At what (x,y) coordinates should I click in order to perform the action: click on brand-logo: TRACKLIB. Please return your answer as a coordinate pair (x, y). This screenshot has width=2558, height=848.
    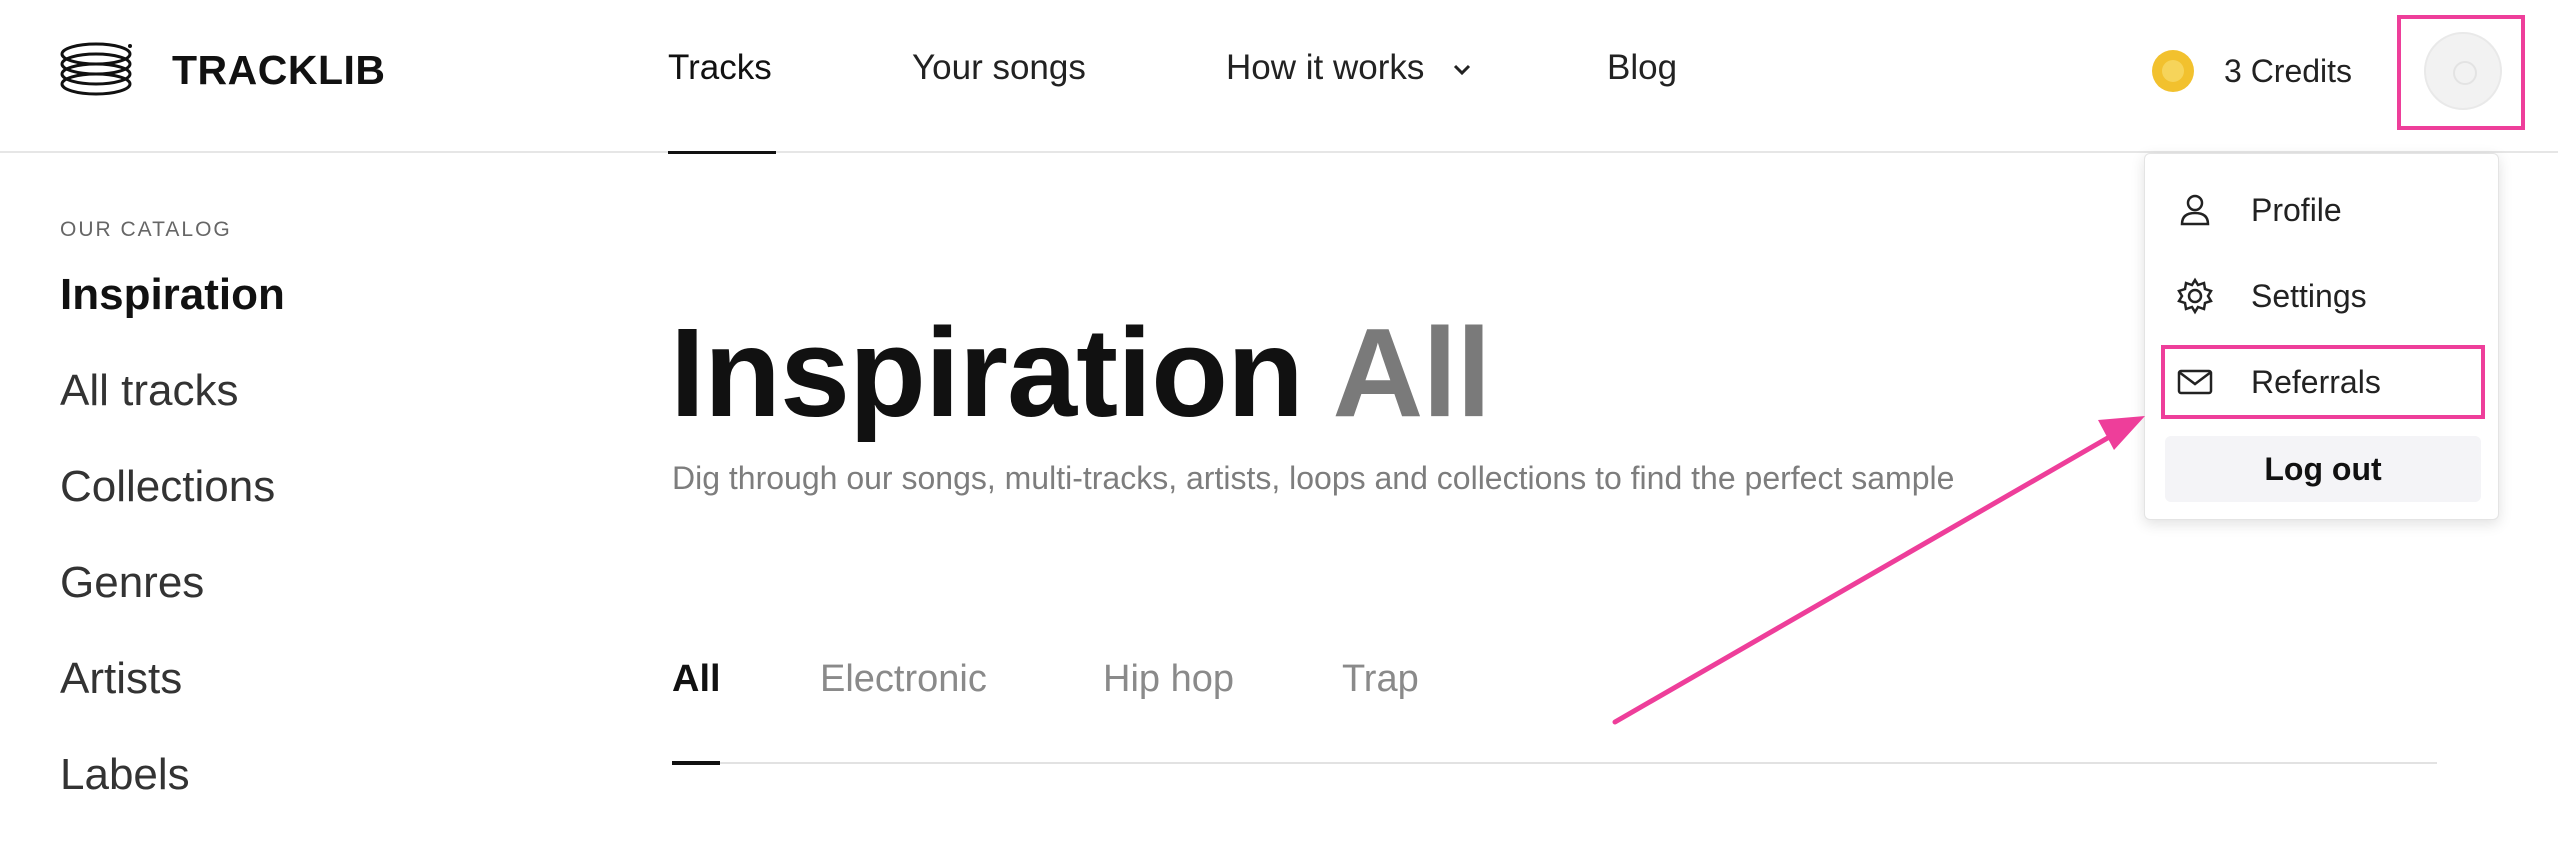
    Looking at the image, I should click on (222, 70).